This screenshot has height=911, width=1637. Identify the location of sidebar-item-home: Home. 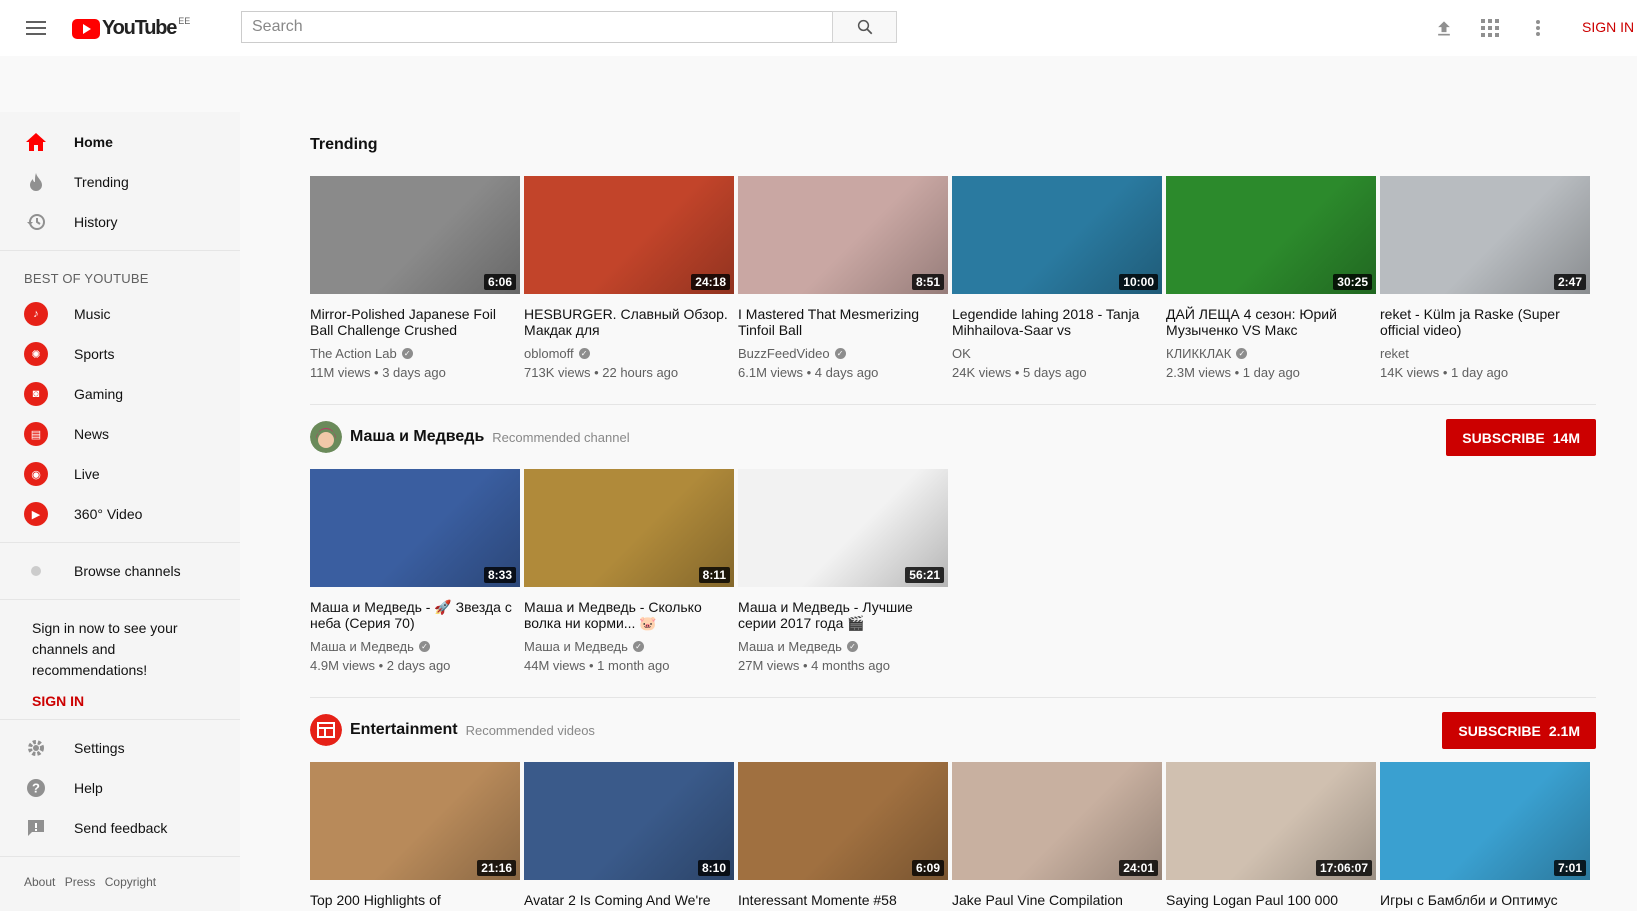
(120, 142).